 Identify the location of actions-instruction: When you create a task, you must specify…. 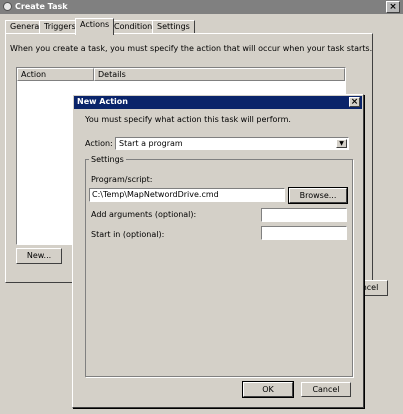
(191, 48).